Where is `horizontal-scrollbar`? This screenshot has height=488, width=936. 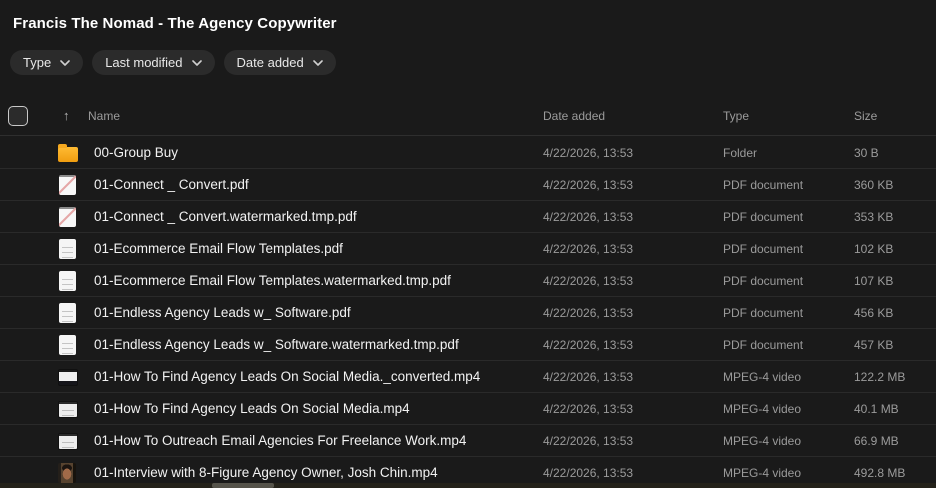 horizontal-scrollbar is located at coordinates (468, 485).